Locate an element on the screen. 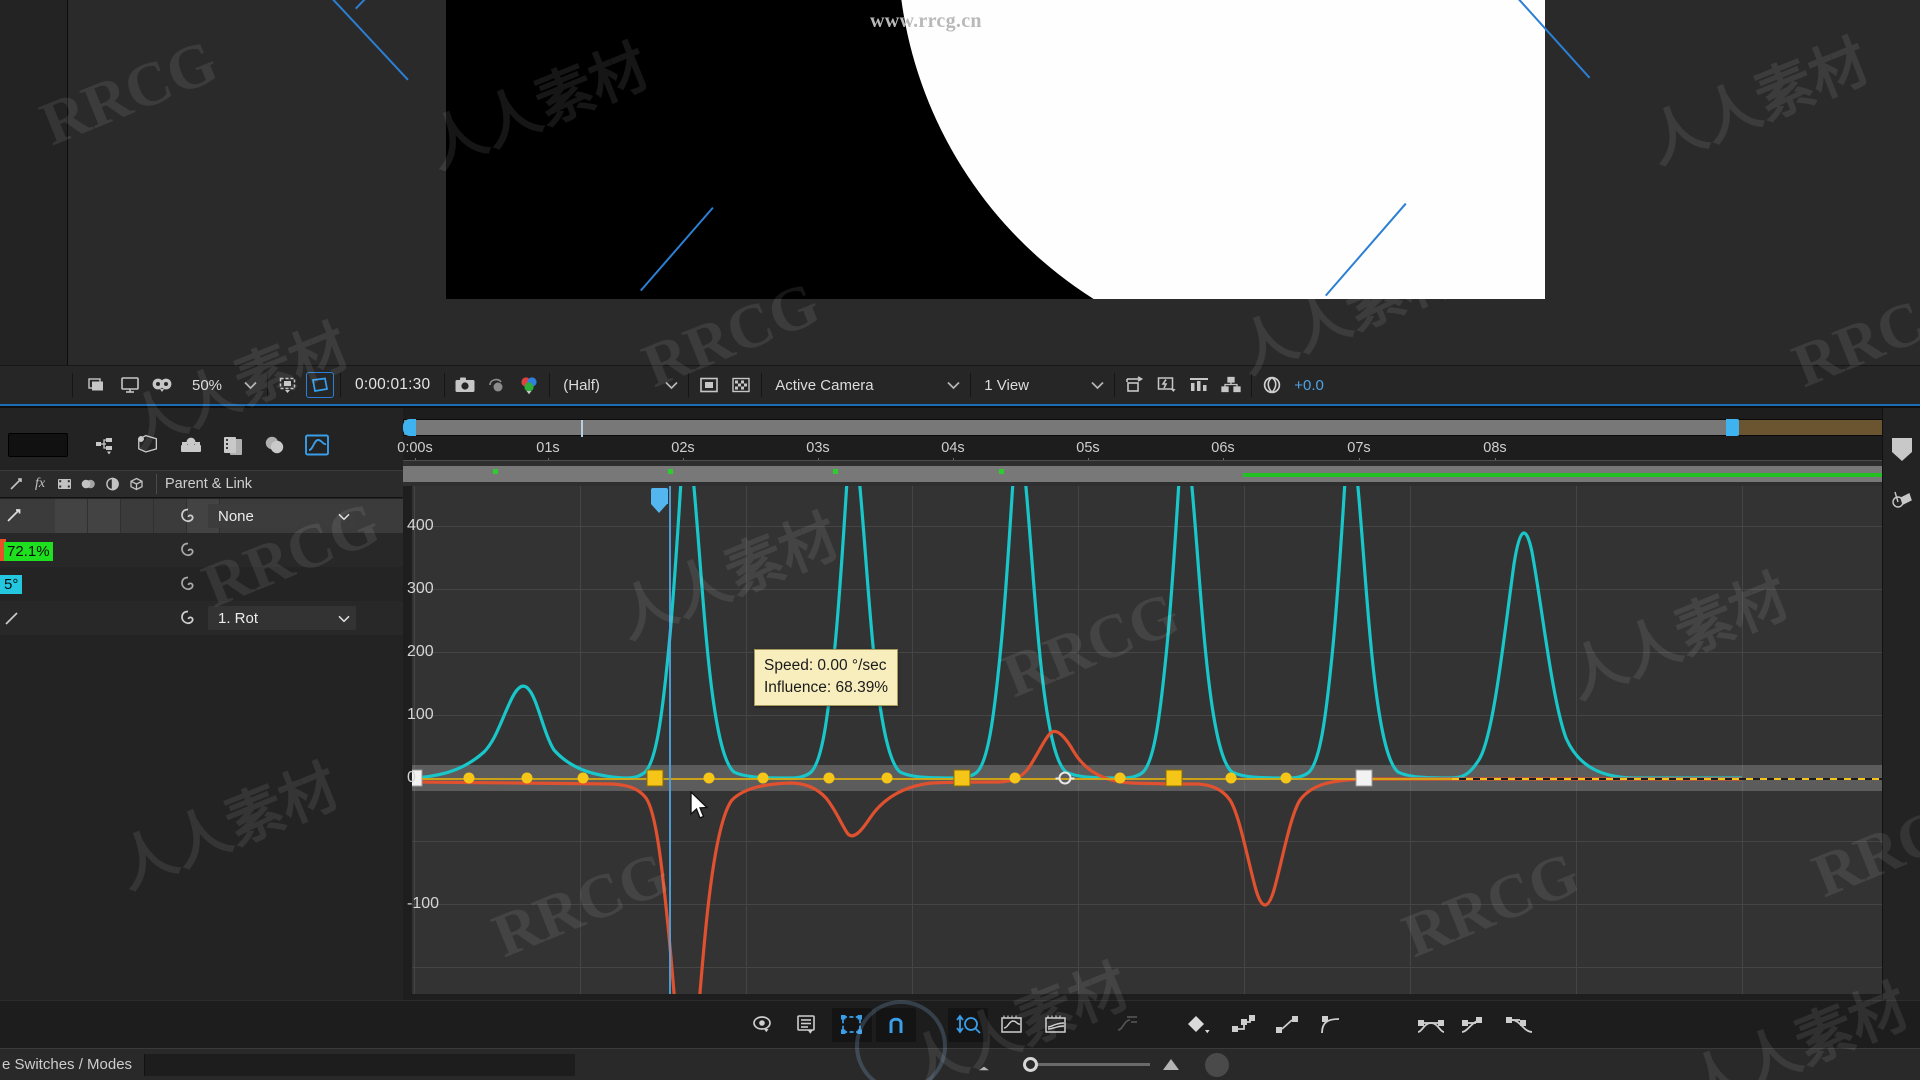 This screenshot has height=1080, width=1920. zoom-in-icon is located at coordinates (1173, 1066).